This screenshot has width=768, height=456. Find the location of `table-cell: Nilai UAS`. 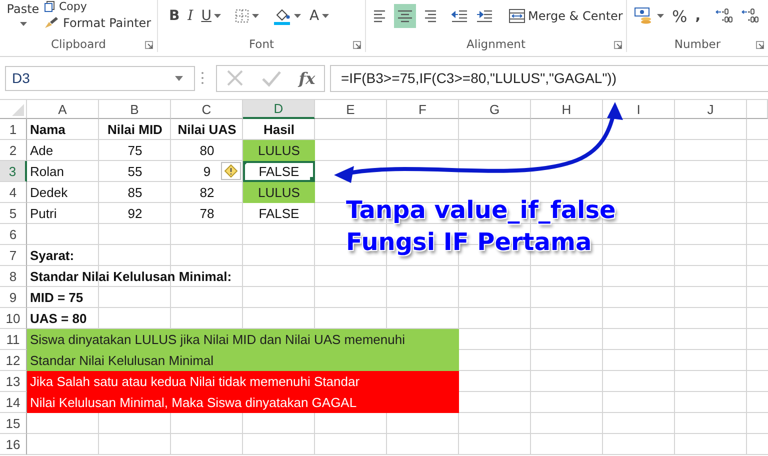

table-cell: Nilai UAS is located at coordinates (207, 129).